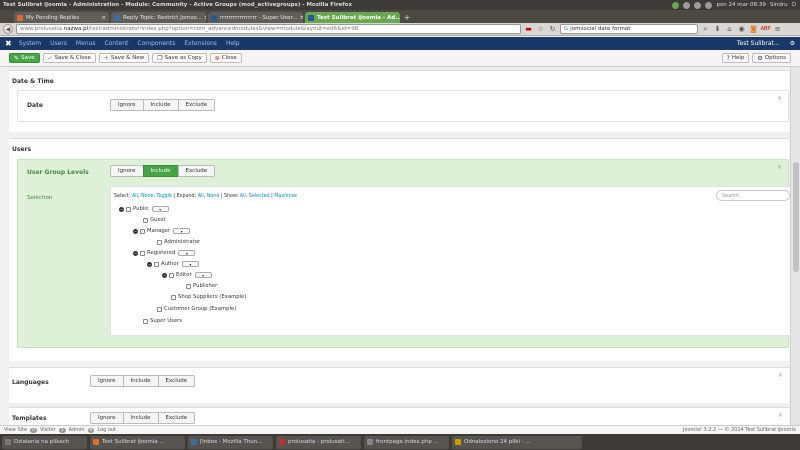  What do you see at coordinates (629, 29) in the screenshot?
I see `search-bar: G jomsocial date format` at bounding box center [629, 29].